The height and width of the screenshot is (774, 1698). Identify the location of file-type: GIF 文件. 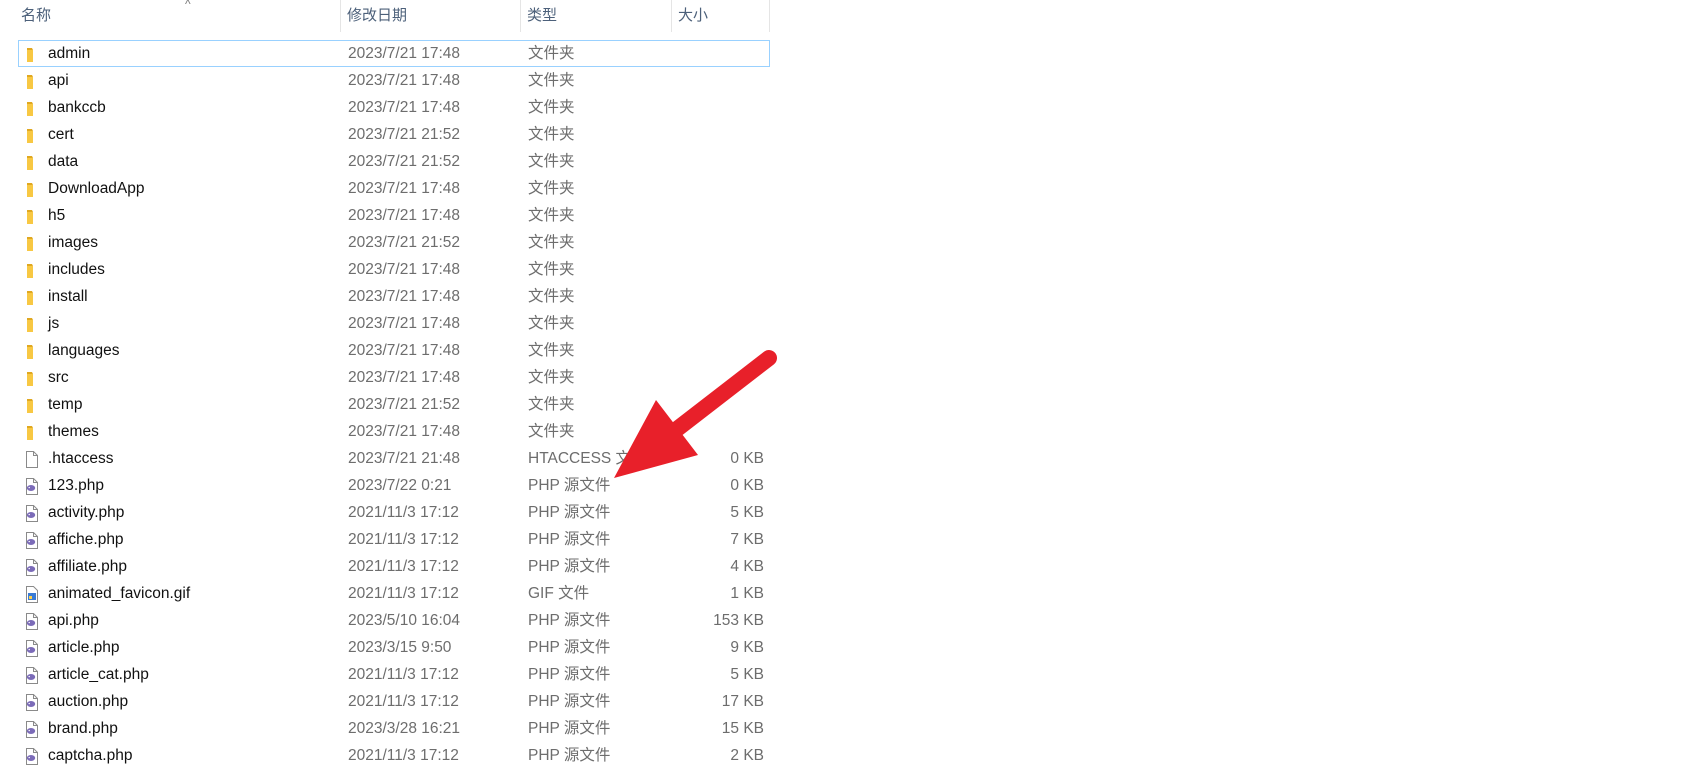
(559, 593).